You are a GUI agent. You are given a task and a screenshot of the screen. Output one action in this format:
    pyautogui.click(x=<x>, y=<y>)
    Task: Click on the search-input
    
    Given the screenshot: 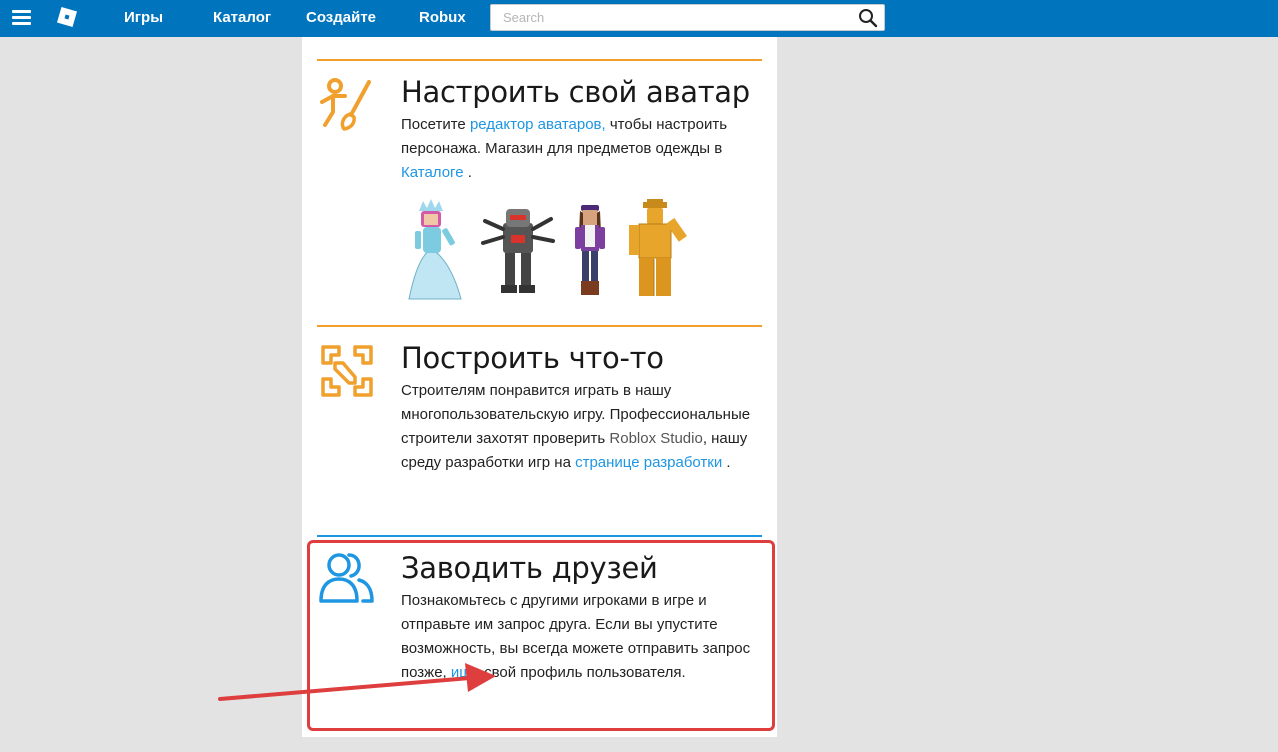 What is the action you would take?
    pyautogui.click(x=671, y=17)
    